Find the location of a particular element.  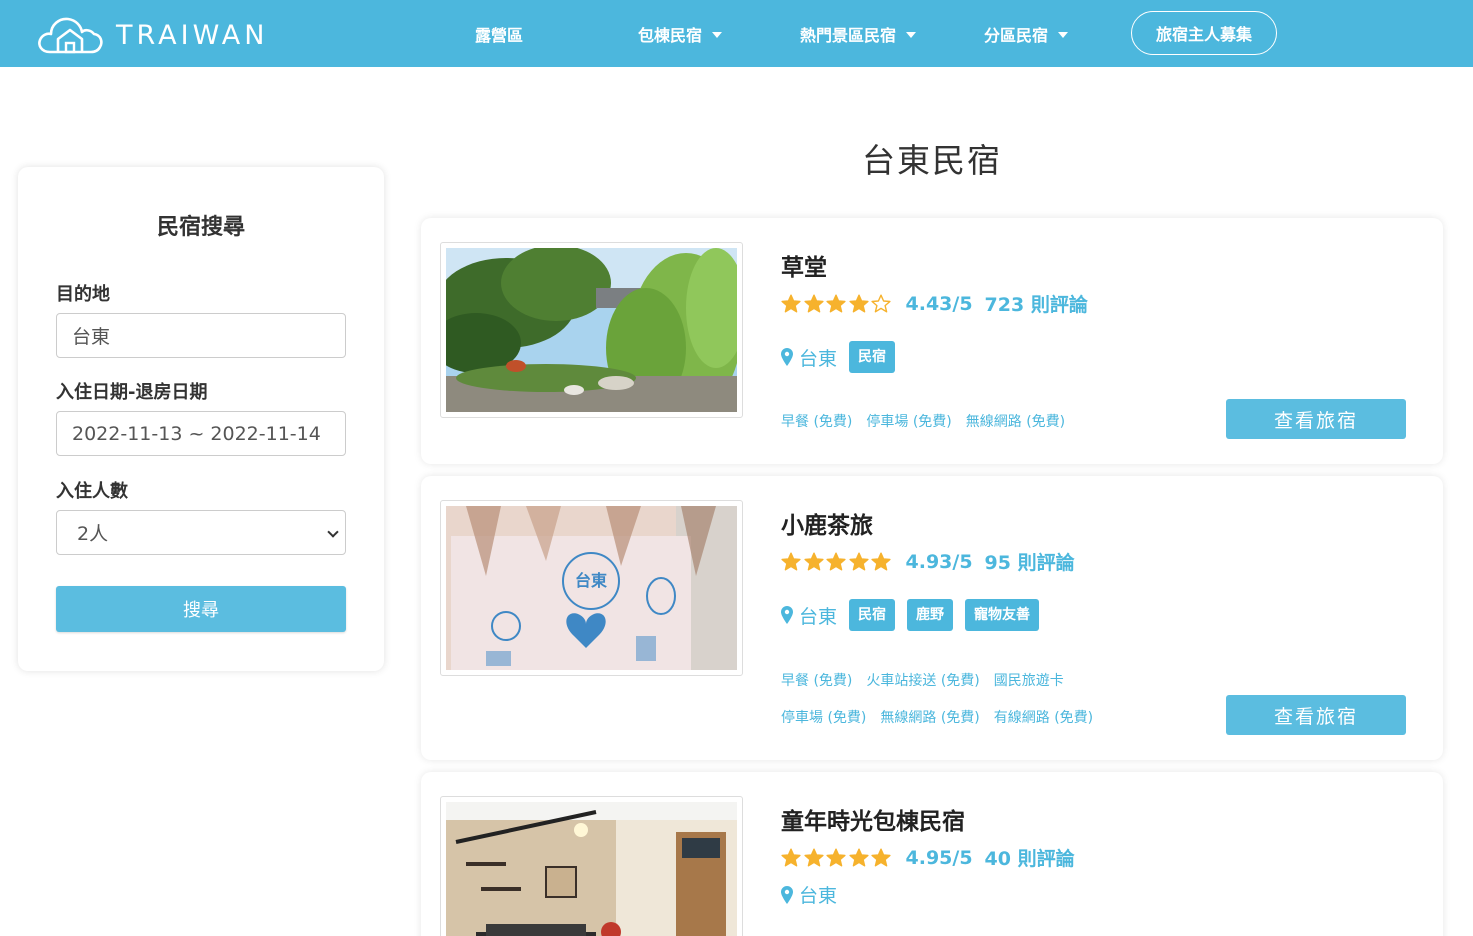

star-empty-icon is located at coordinates (881, 303).